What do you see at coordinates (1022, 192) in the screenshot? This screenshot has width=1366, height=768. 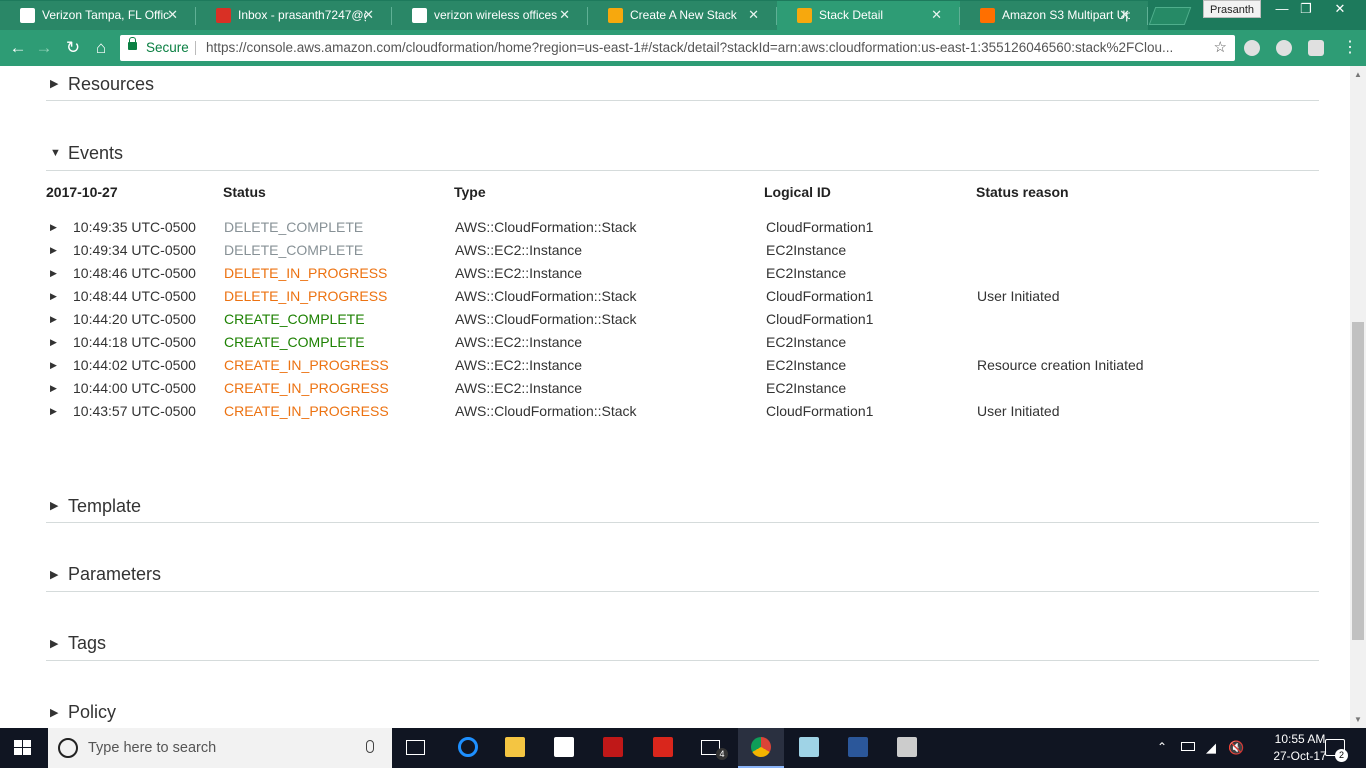 I see `events-status-reason-header: Status reason` at bounding box center [1022, 192].